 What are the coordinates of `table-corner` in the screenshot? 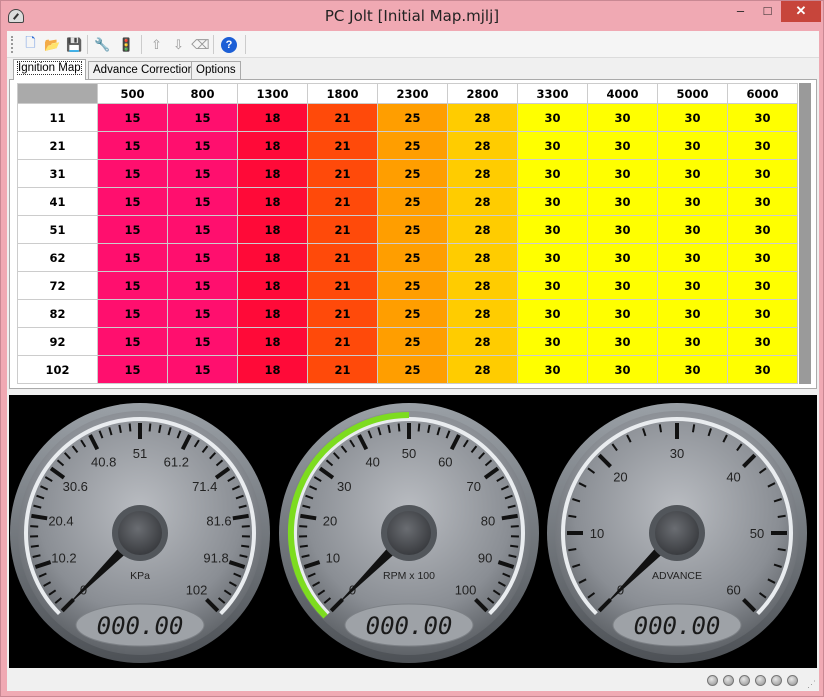 It's located at (57, 93).